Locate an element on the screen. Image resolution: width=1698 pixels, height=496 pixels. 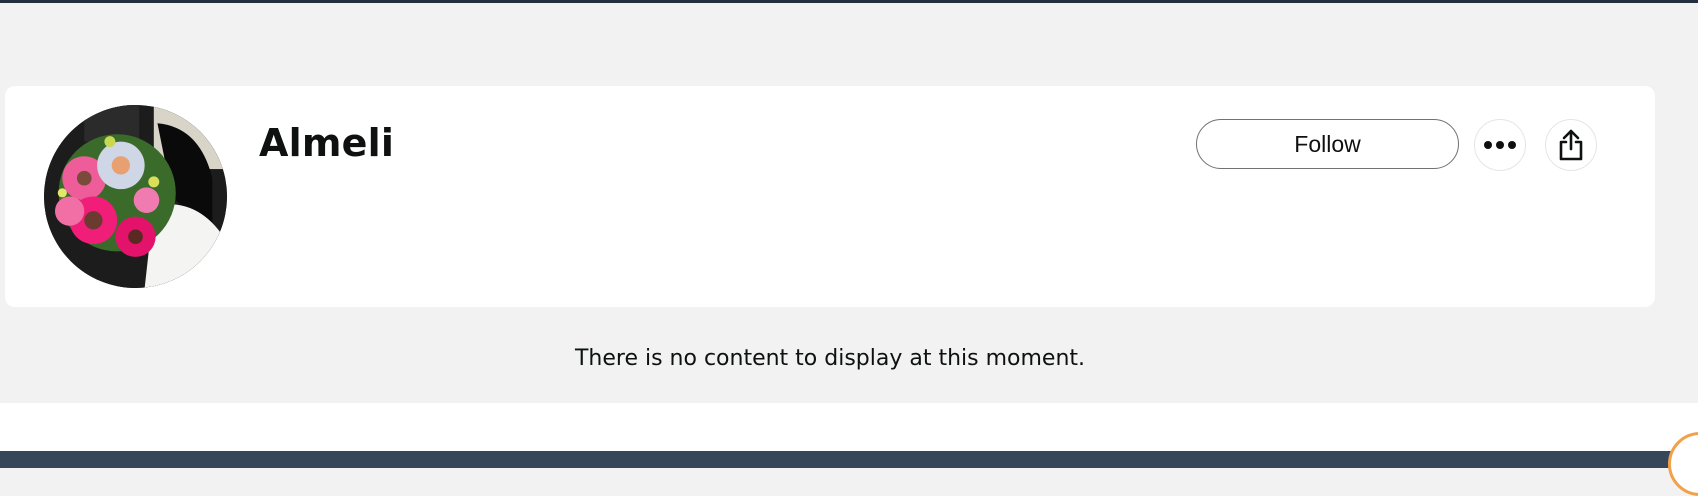
more-options-icon is located at coordinates (1500, 145).